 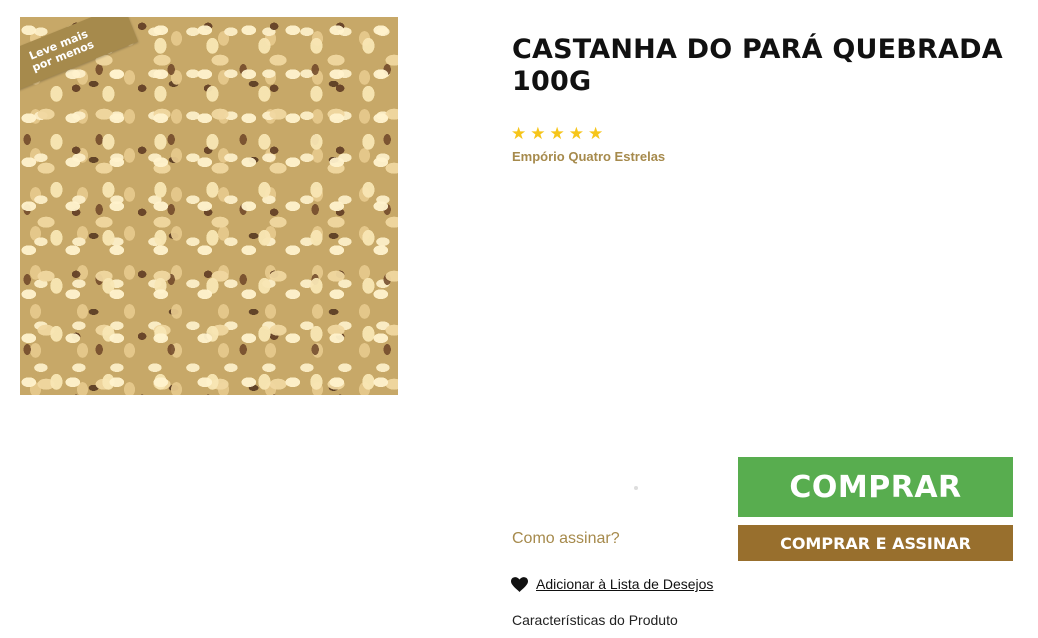 I want to click on add-to-wishlist-link: Adicionar à Lista de Desejos, so click(x=612, y=584).